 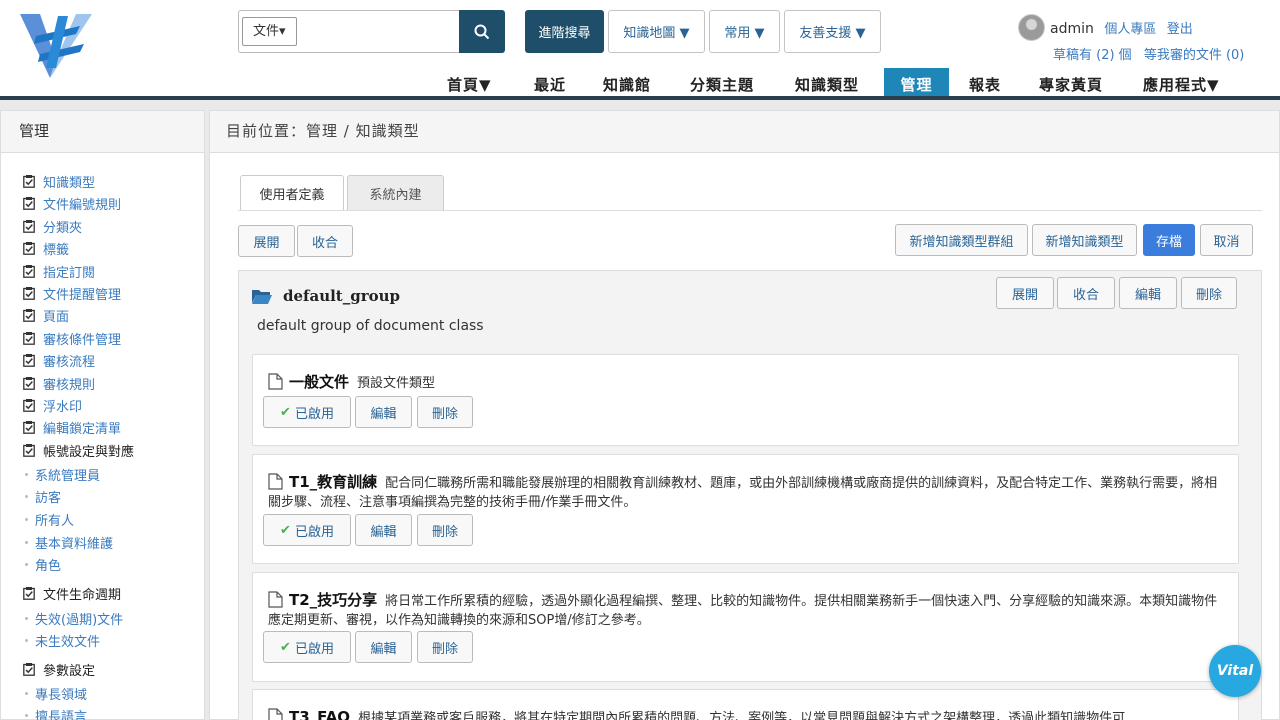 I want to click on search-button, so click(x=482, y=31).